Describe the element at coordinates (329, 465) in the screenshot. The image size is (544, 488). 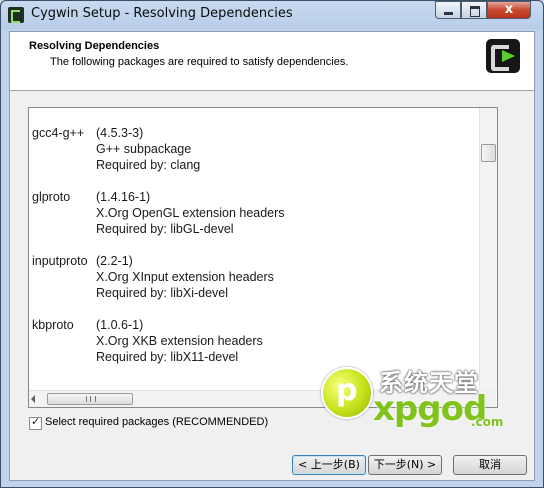
I see `back-button: < 上一步(B)` at that location.